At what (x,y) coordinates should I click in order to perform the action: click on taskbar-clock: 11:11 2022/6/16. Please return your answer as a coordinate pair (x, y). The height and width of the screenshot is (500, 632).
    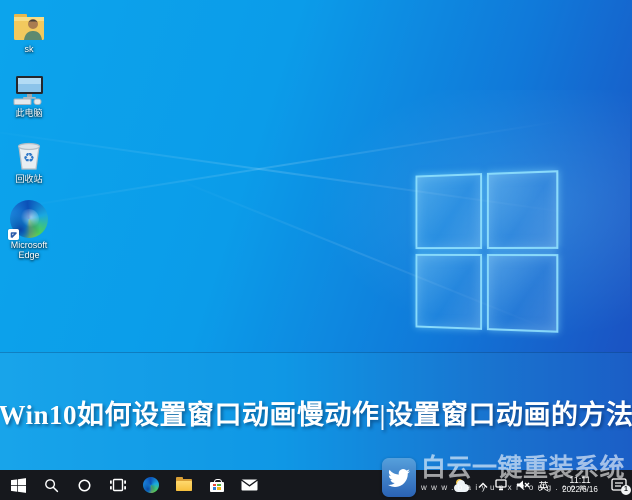
    Looking at the image, I should click on (580, 485).